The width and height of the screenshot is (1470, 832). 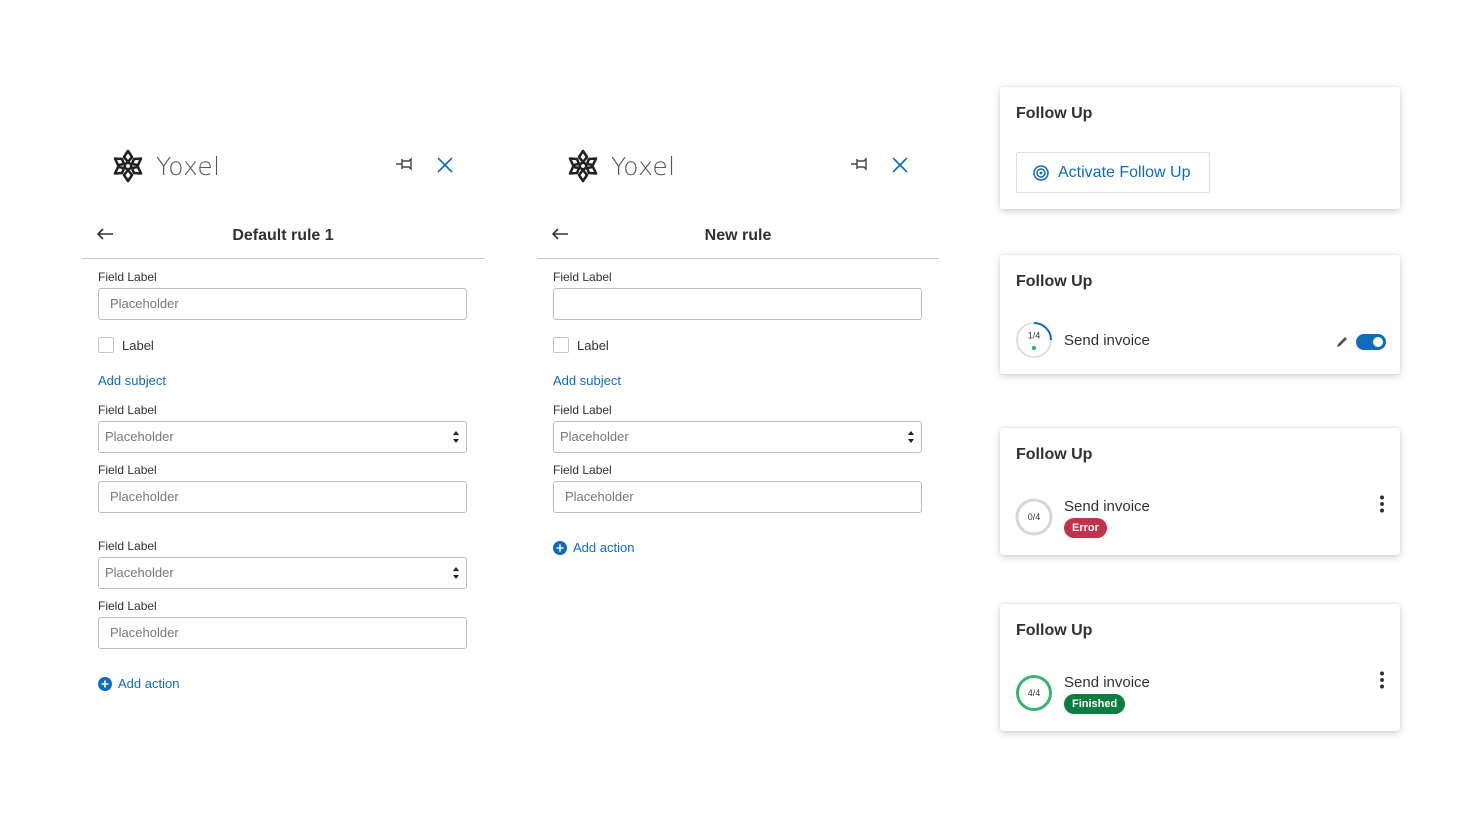 I want to click on page-title: Default rule 1, so click(x=283, y=235).